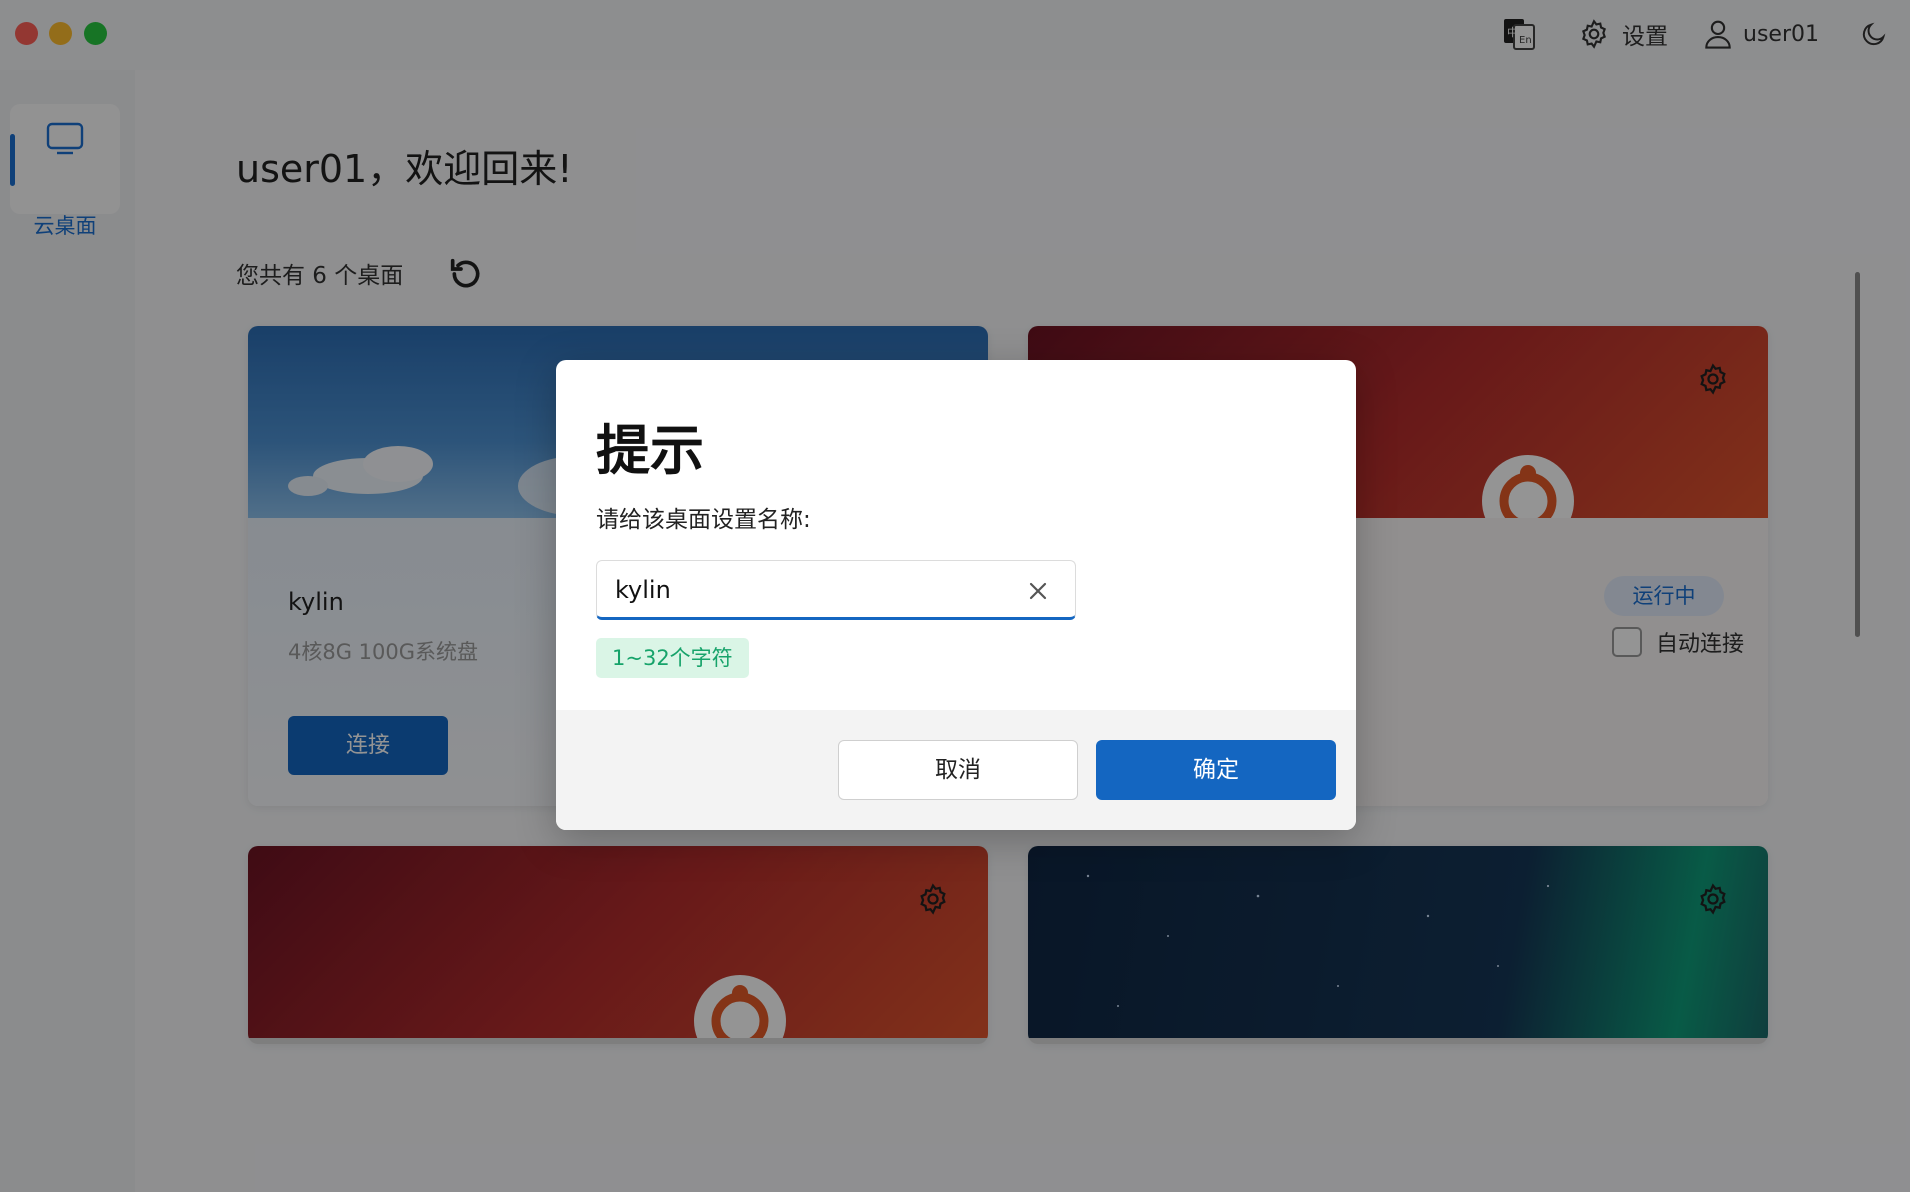 The height and width of the screenshot is (1192, 1910). What do you see at coordinates (650, 450) in the screenshot?
I see `dialog-title: 提示` at bounding box center [650, 450].